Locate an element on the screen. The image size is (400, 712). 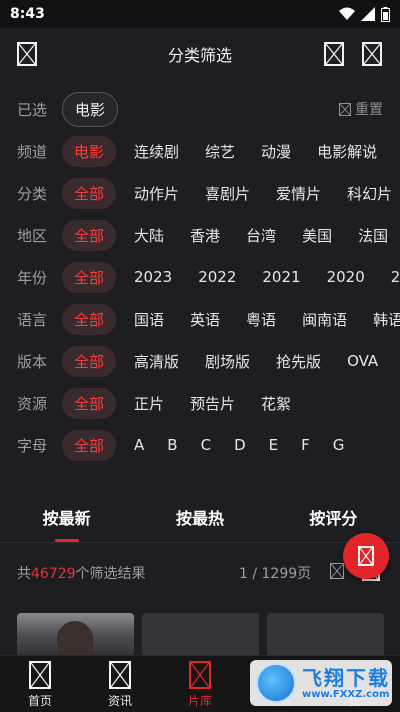
page-title: 分类筛选 is located at coordinates (199, 55).